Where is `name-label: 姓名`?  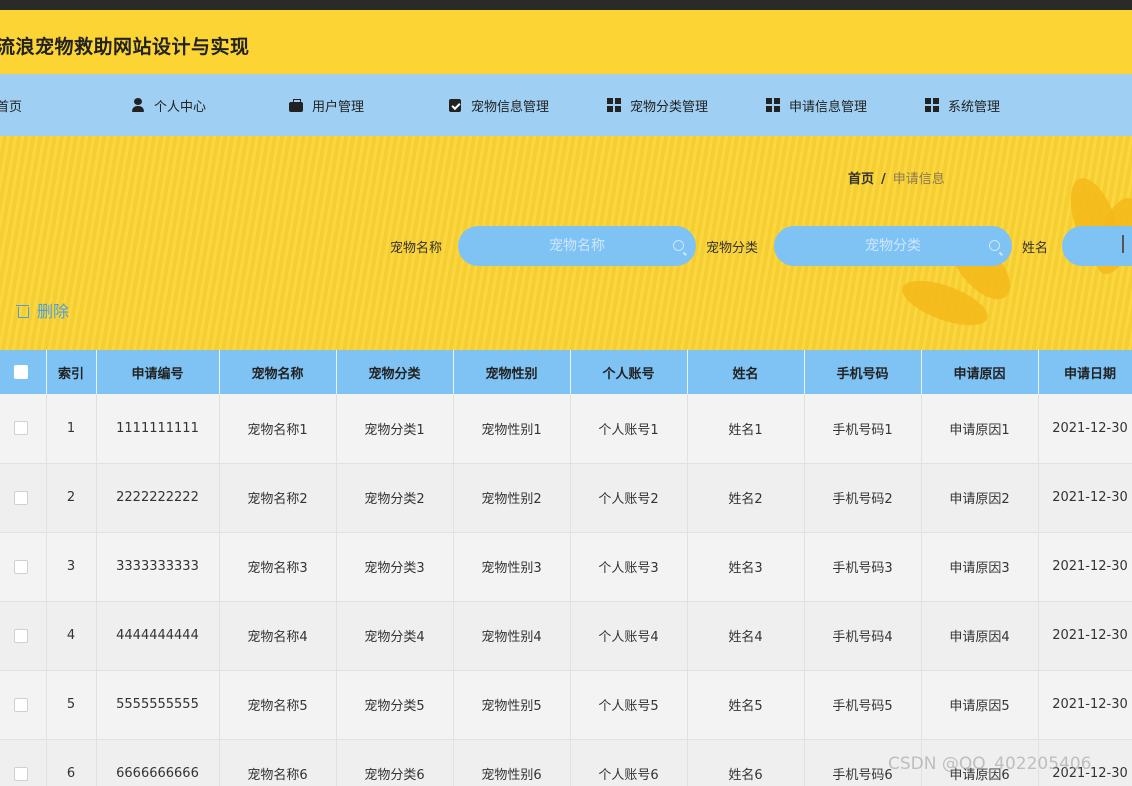
name-label: 姓名 is located at coordinates (1035, 248).